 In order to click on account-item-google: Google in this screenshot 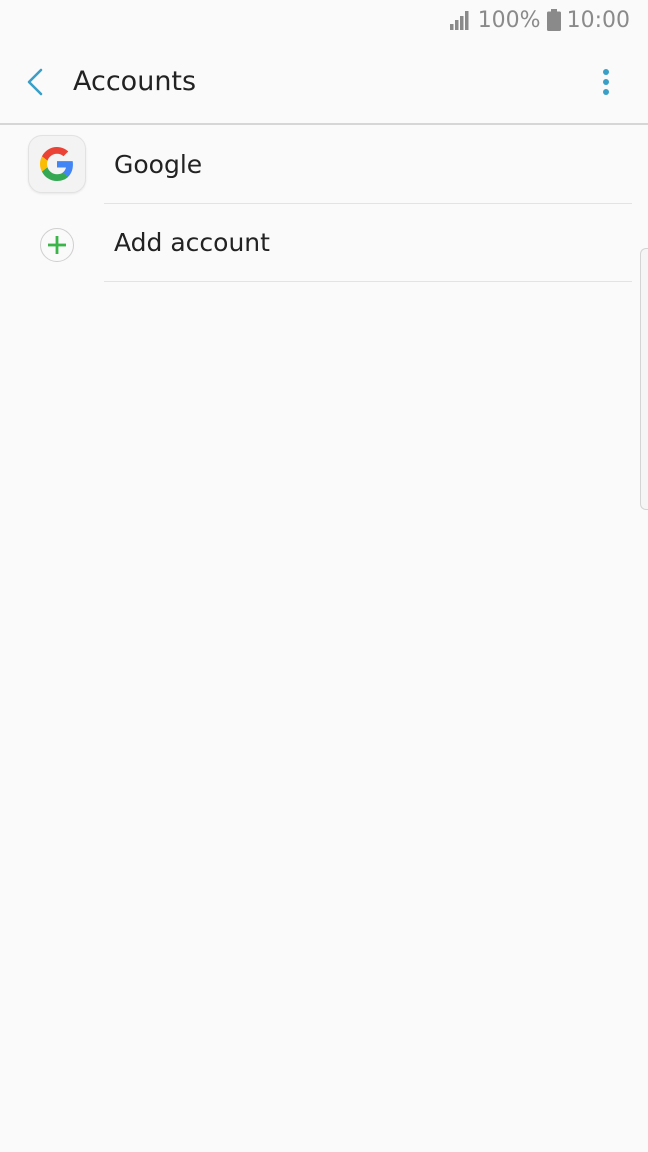, I will do `click(324, 165)`.